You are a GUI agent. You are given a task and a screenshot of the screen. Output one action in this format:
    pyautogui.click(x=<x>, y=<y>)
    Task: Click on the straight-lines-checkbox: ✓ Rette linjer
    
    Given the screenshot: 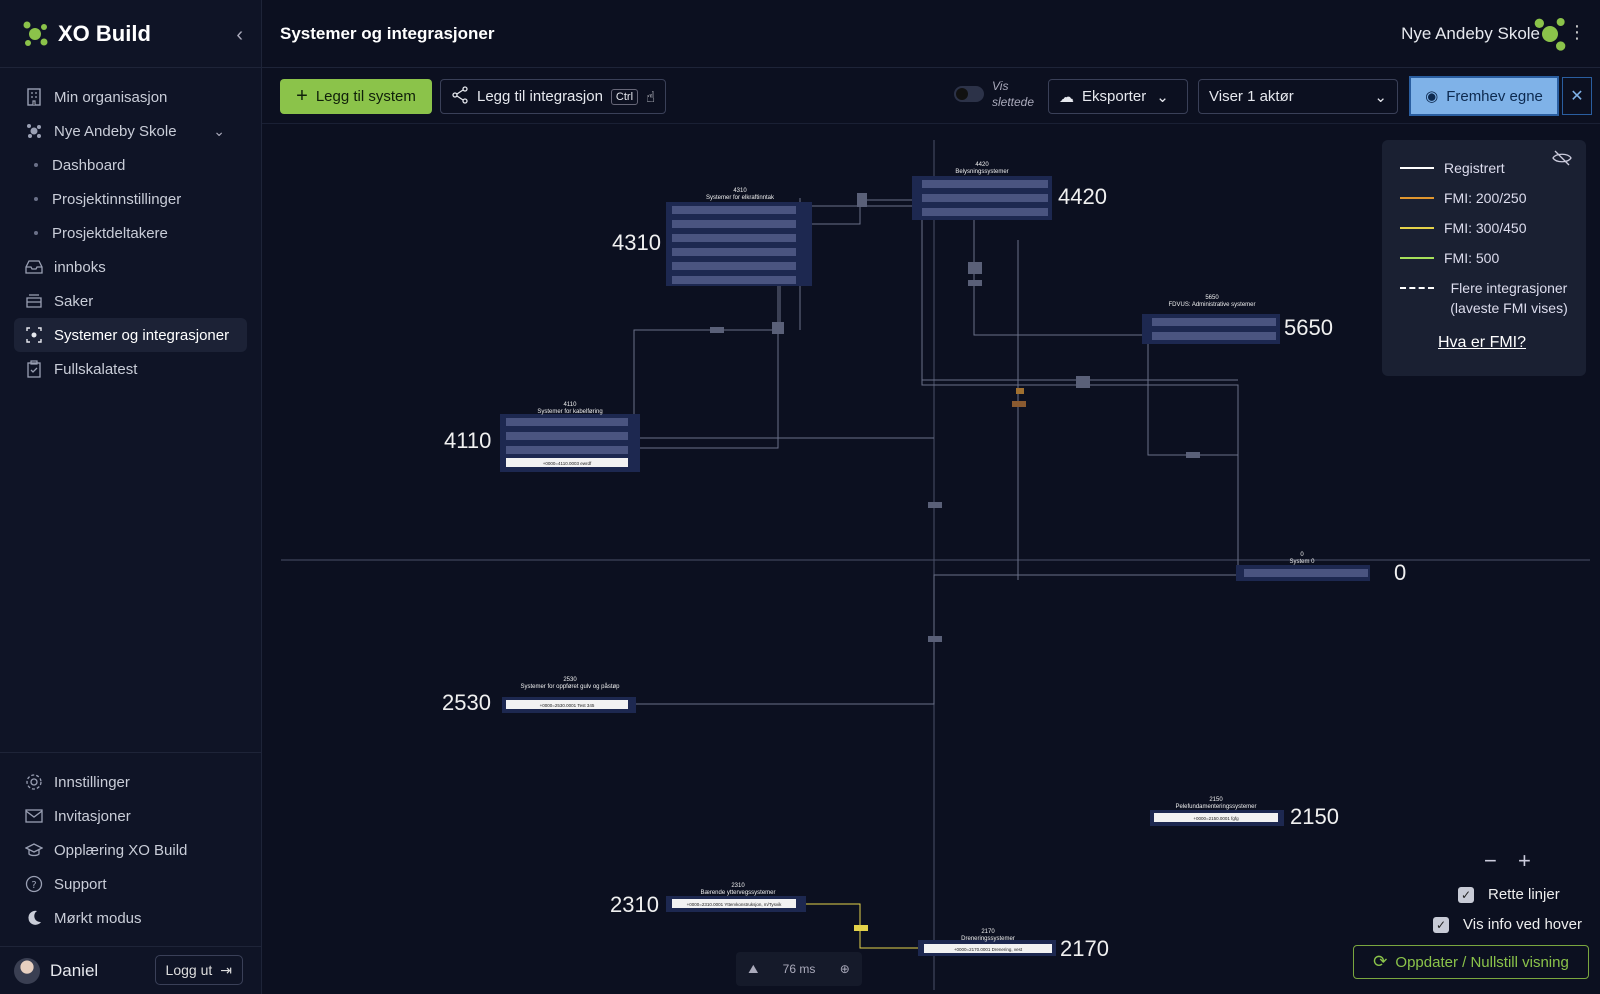 What is the action you would take?
    pyautogui.click(x=1509, y=894)
    